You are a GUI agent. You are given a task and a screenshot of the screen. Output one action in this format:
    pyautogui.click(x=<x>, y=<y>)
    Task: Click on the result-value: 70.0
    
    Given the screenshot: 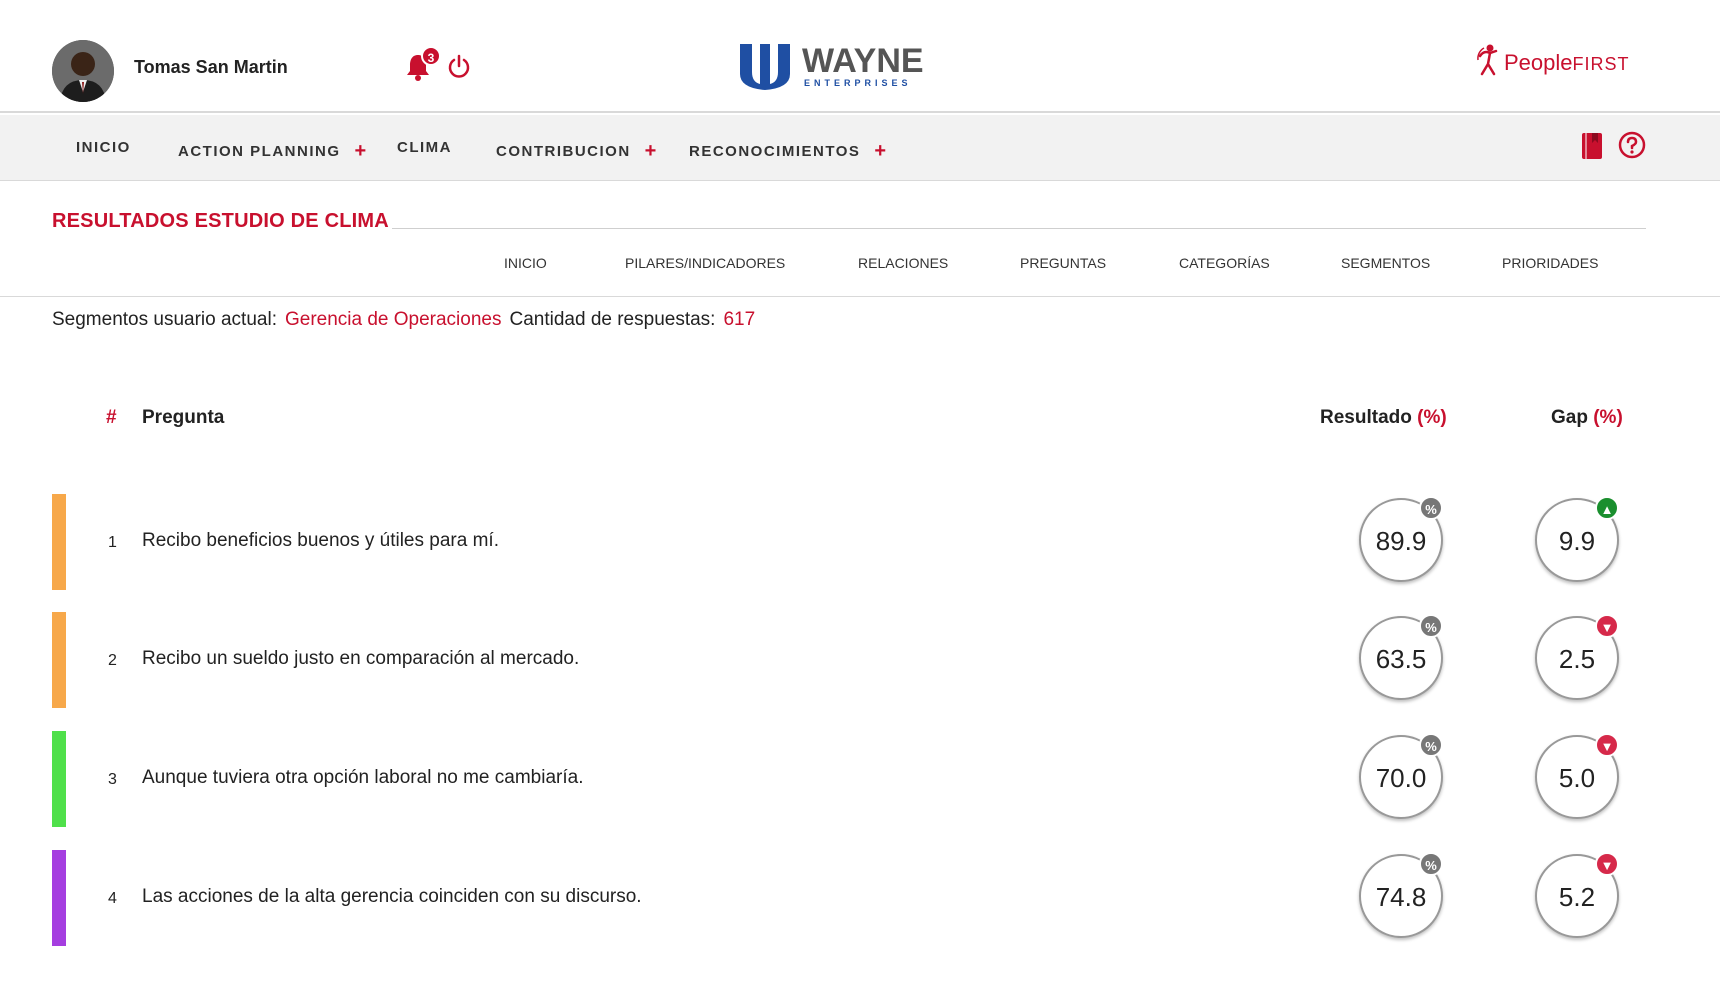 What is the action you would take?
    pyautogui.click(x=1401, y=778)
    